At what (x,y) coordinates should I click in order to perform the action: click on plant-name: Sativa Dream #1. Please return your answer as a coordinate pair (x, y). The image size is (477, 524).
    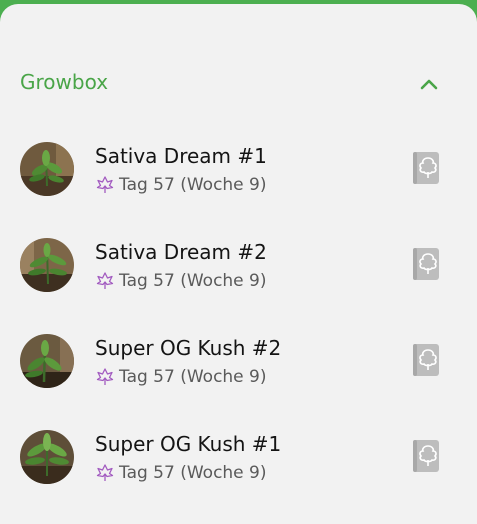
    Looking at the image, I should click on (181, 156).